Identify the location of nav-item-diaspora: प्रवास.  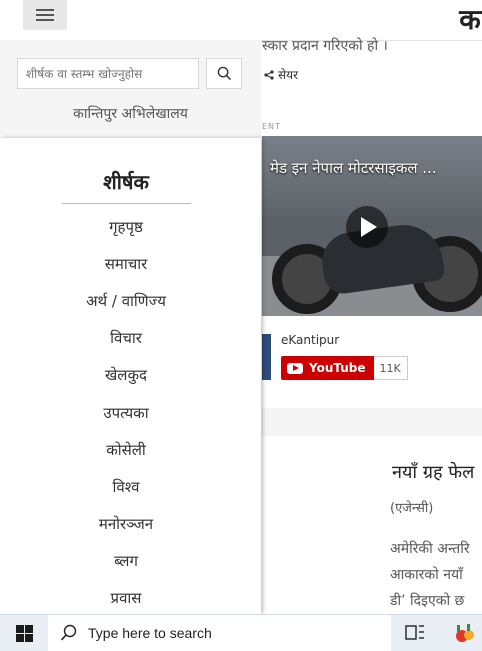
(126, 597).